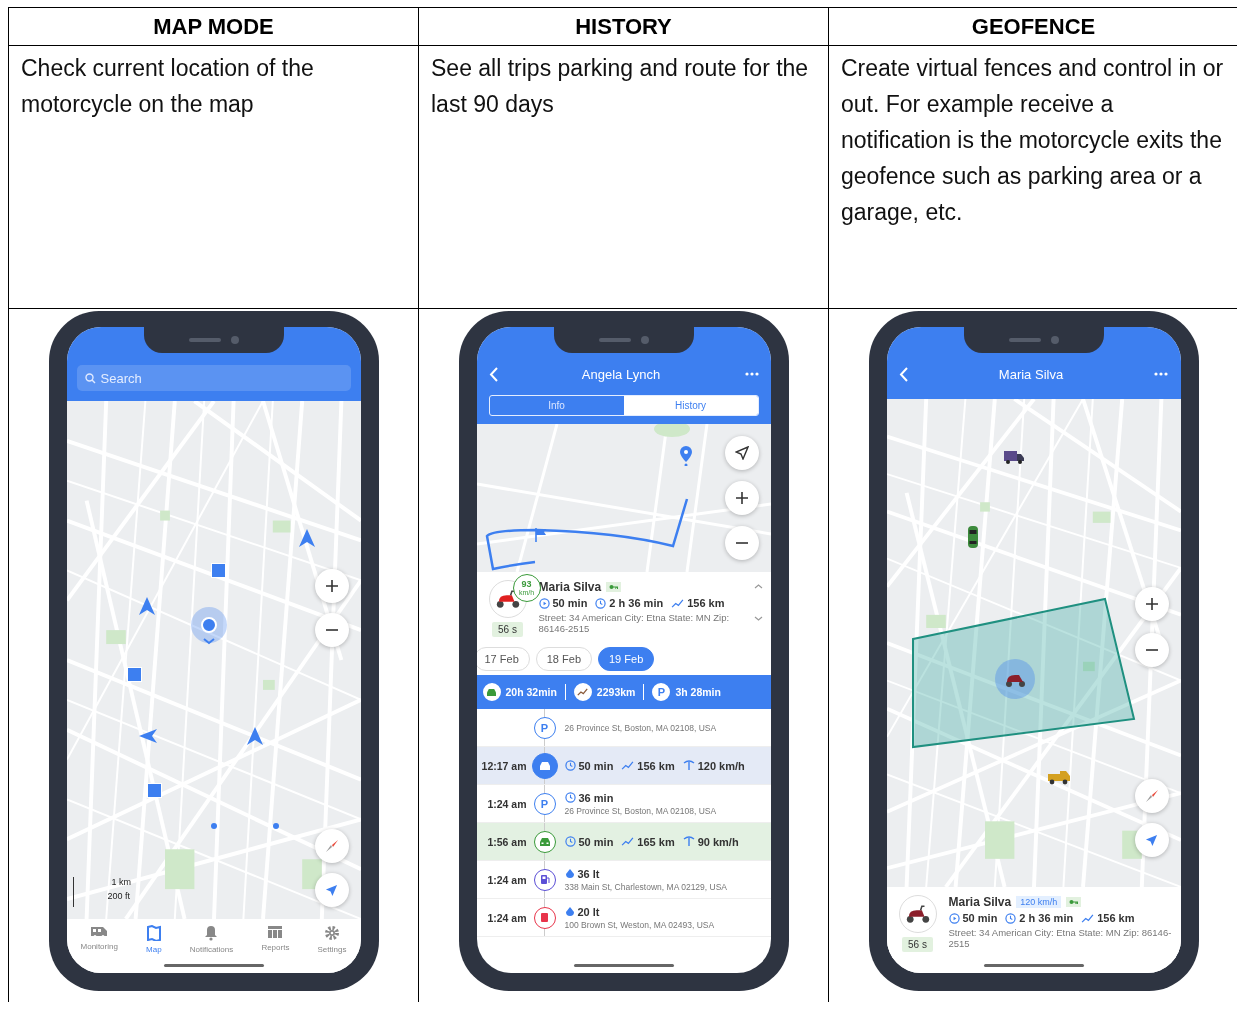 This screenshot has height=1009, width=1237. Describe the element at coordinates (275, 932) in the screenshot. I see `table-icon` at that location.